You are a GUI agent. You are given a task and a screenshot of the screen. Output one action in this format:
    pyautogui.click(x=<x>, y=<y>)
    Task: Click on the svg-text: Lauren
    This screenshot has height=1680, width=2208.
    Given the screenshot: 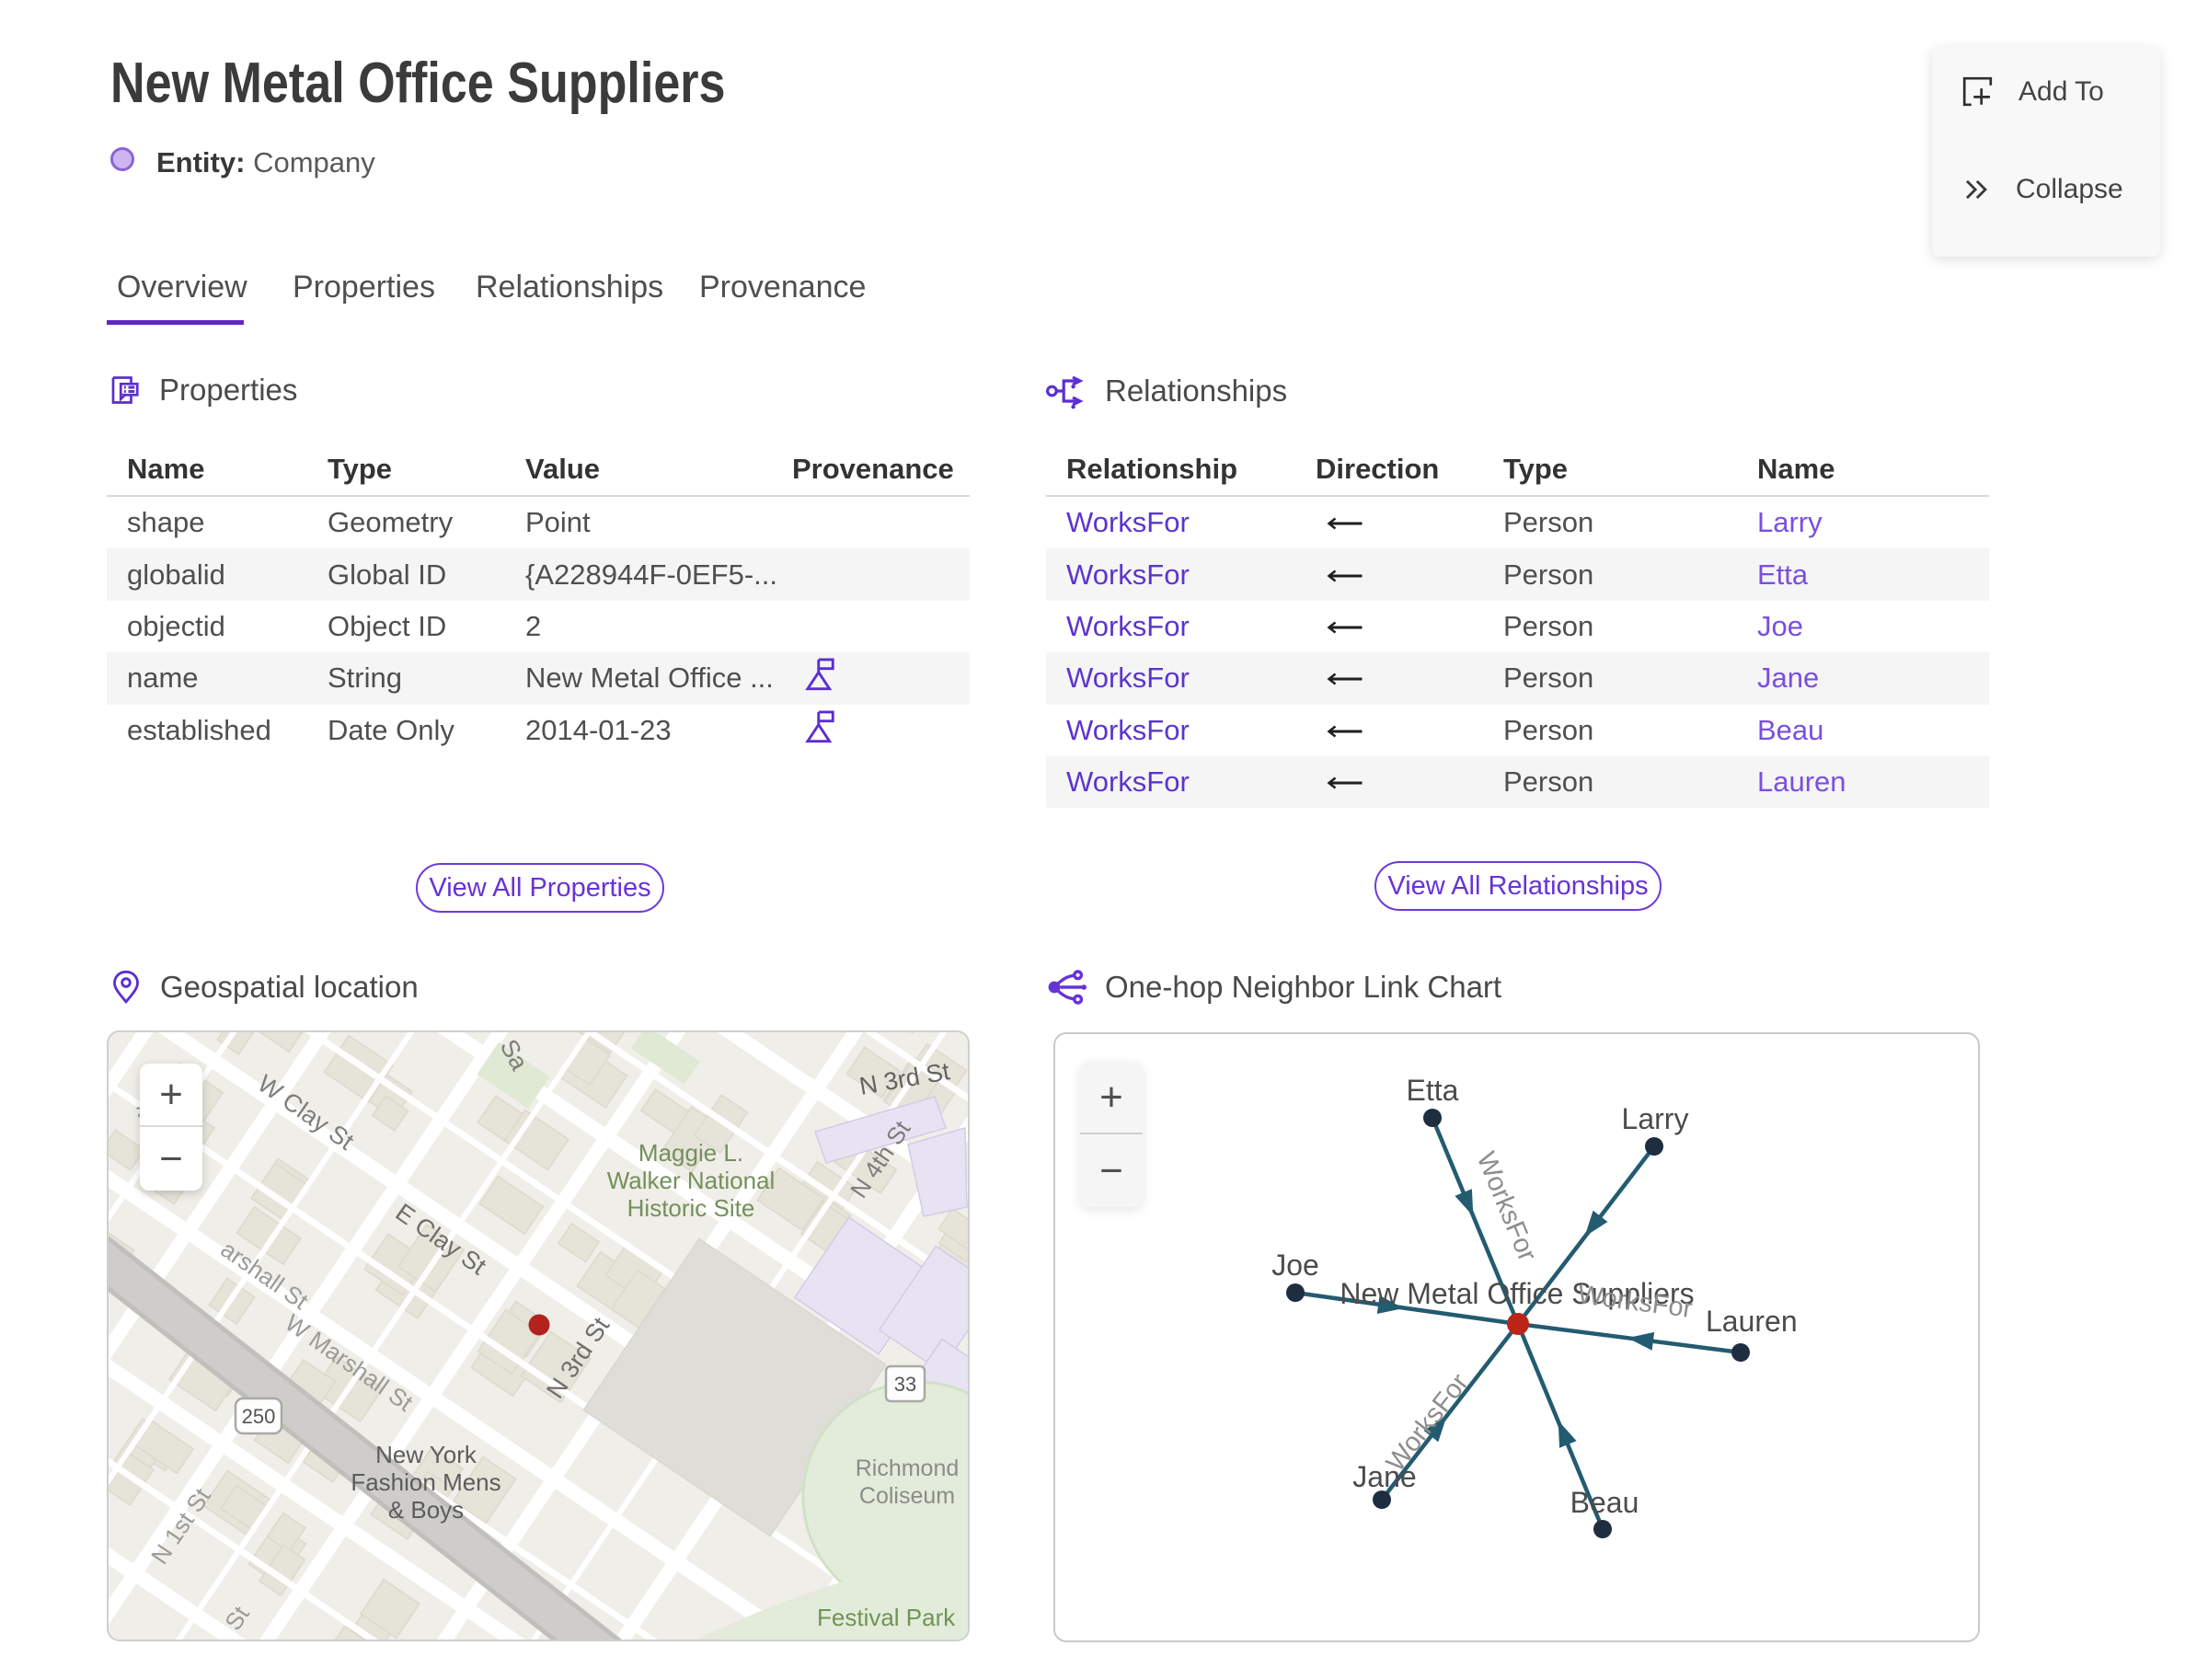 What is the action you would take?
    pyautogui.click(x=1752, y=1321)
    